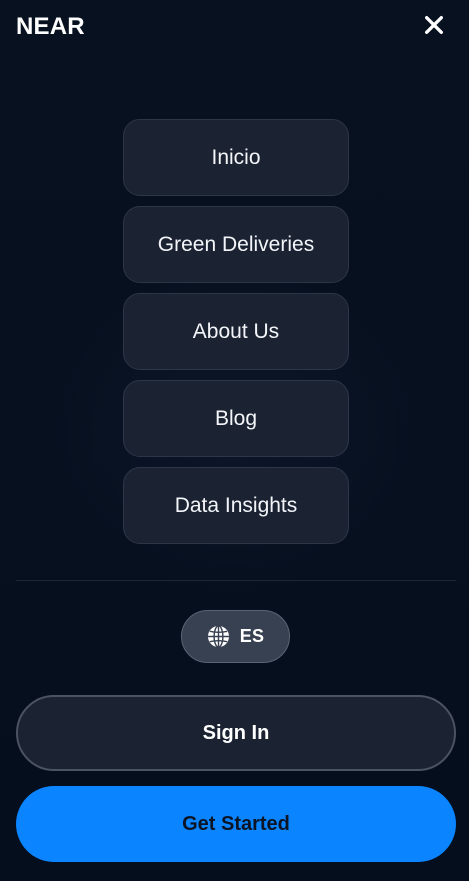 Image resolution: width=469 pixels, height=881 pixels. I want to click on nav-item-about-us: About Us, so click(236, 331).